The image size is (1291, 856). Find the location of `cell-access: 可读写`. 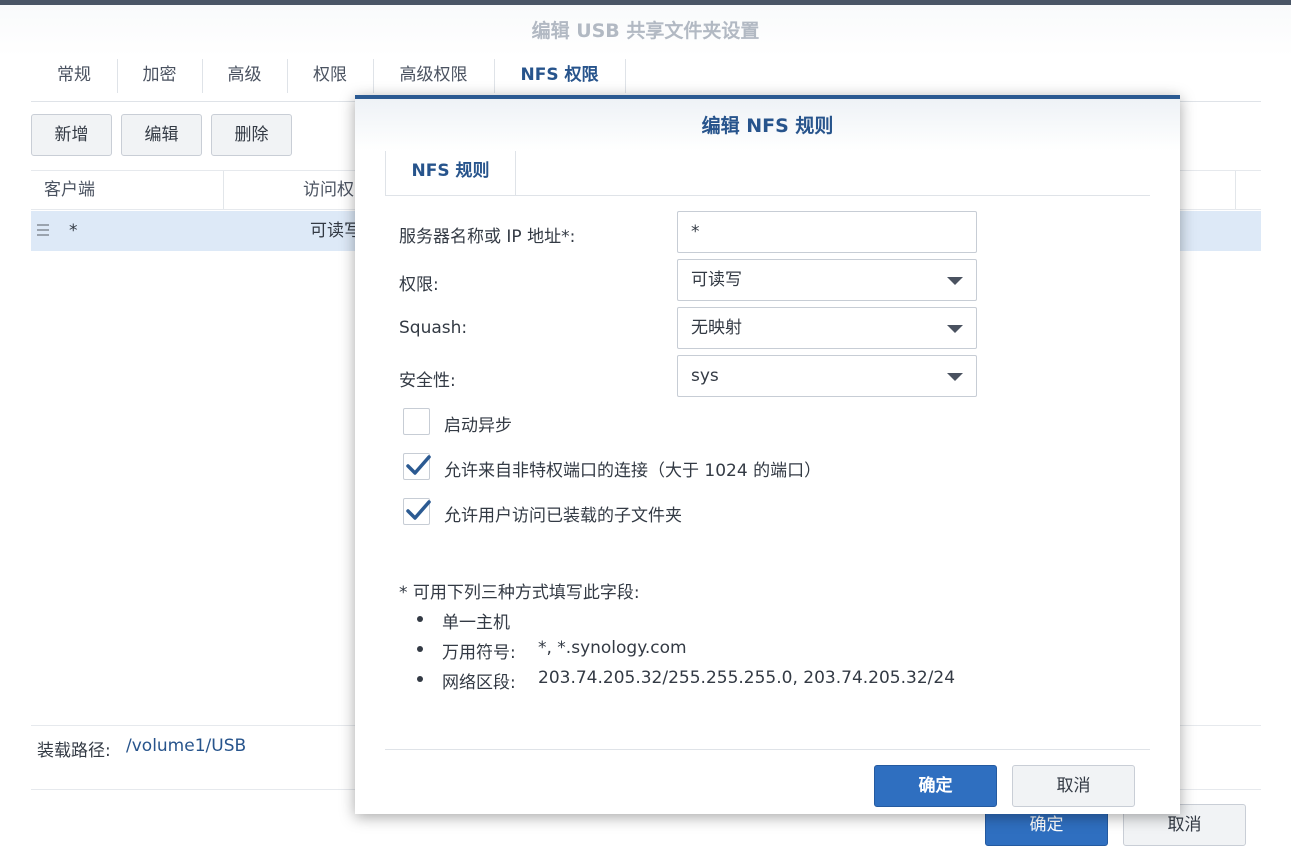

cell-access: 可读写 is located at coordinates (335, 231).